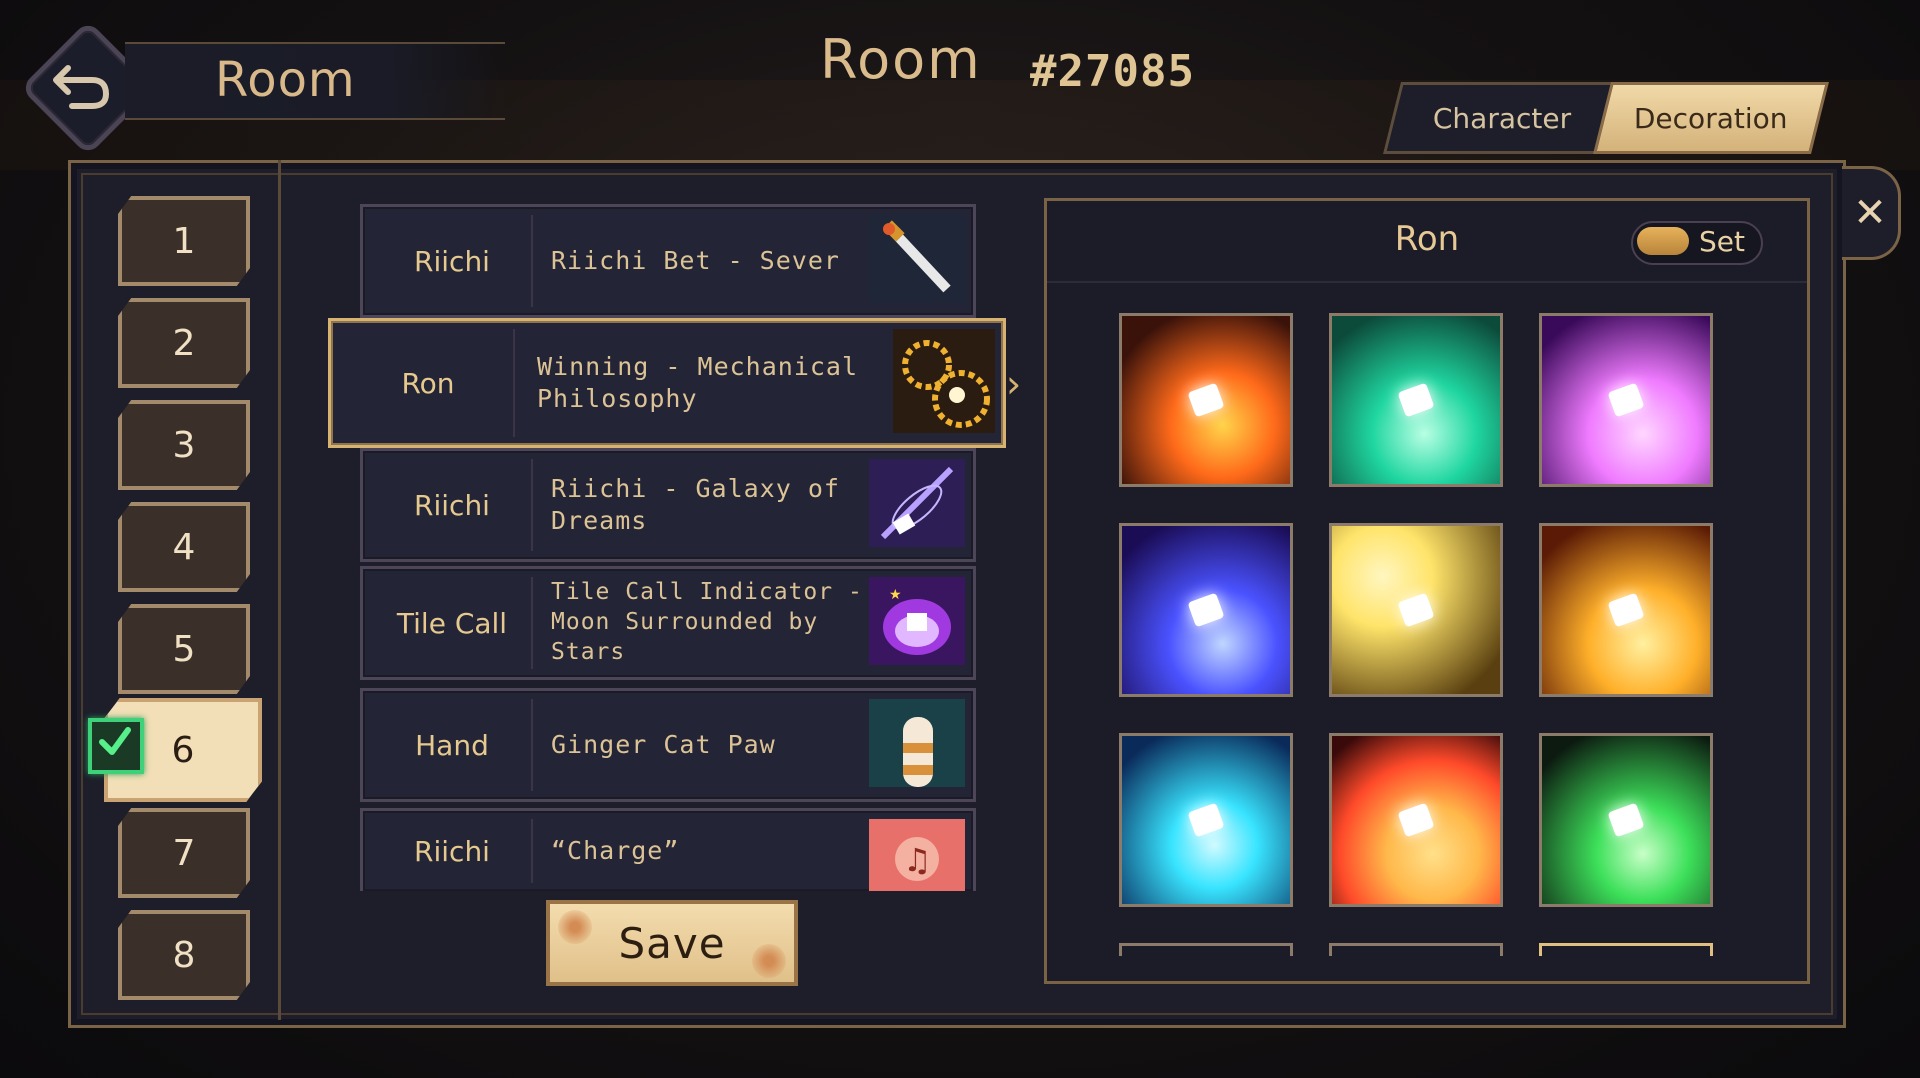 Image resolution: width=1920 pixels, height=1078 pixels. What do you see at coordinates (115, 741) in the screenshot?
I see `check-icon` at bounding box center [115, 741].